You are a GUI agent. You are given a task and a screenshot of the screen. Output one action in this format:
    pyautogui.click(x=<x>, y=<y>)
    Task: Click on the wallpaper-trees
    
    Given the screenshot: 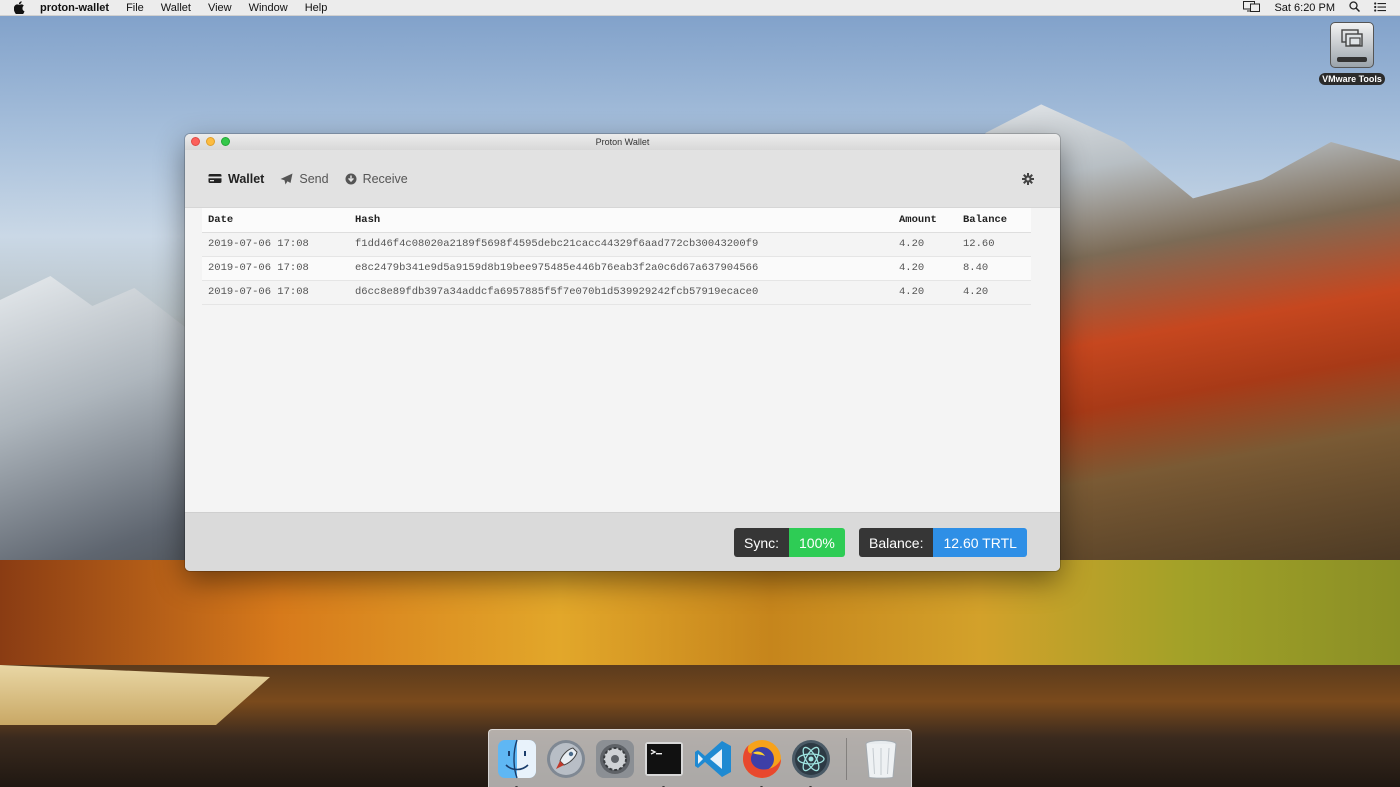 What is the action you would take?
    pyautogui.click(x=700, y=615)
    